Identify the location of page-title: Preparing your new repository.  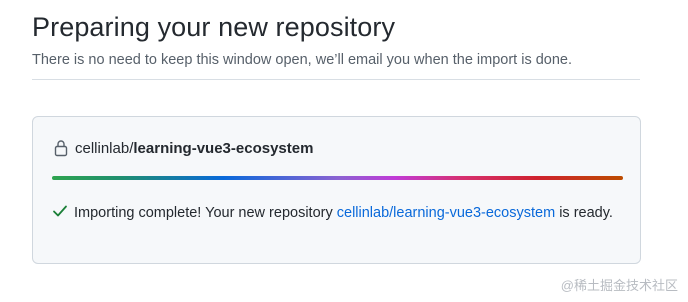
(214, 27).